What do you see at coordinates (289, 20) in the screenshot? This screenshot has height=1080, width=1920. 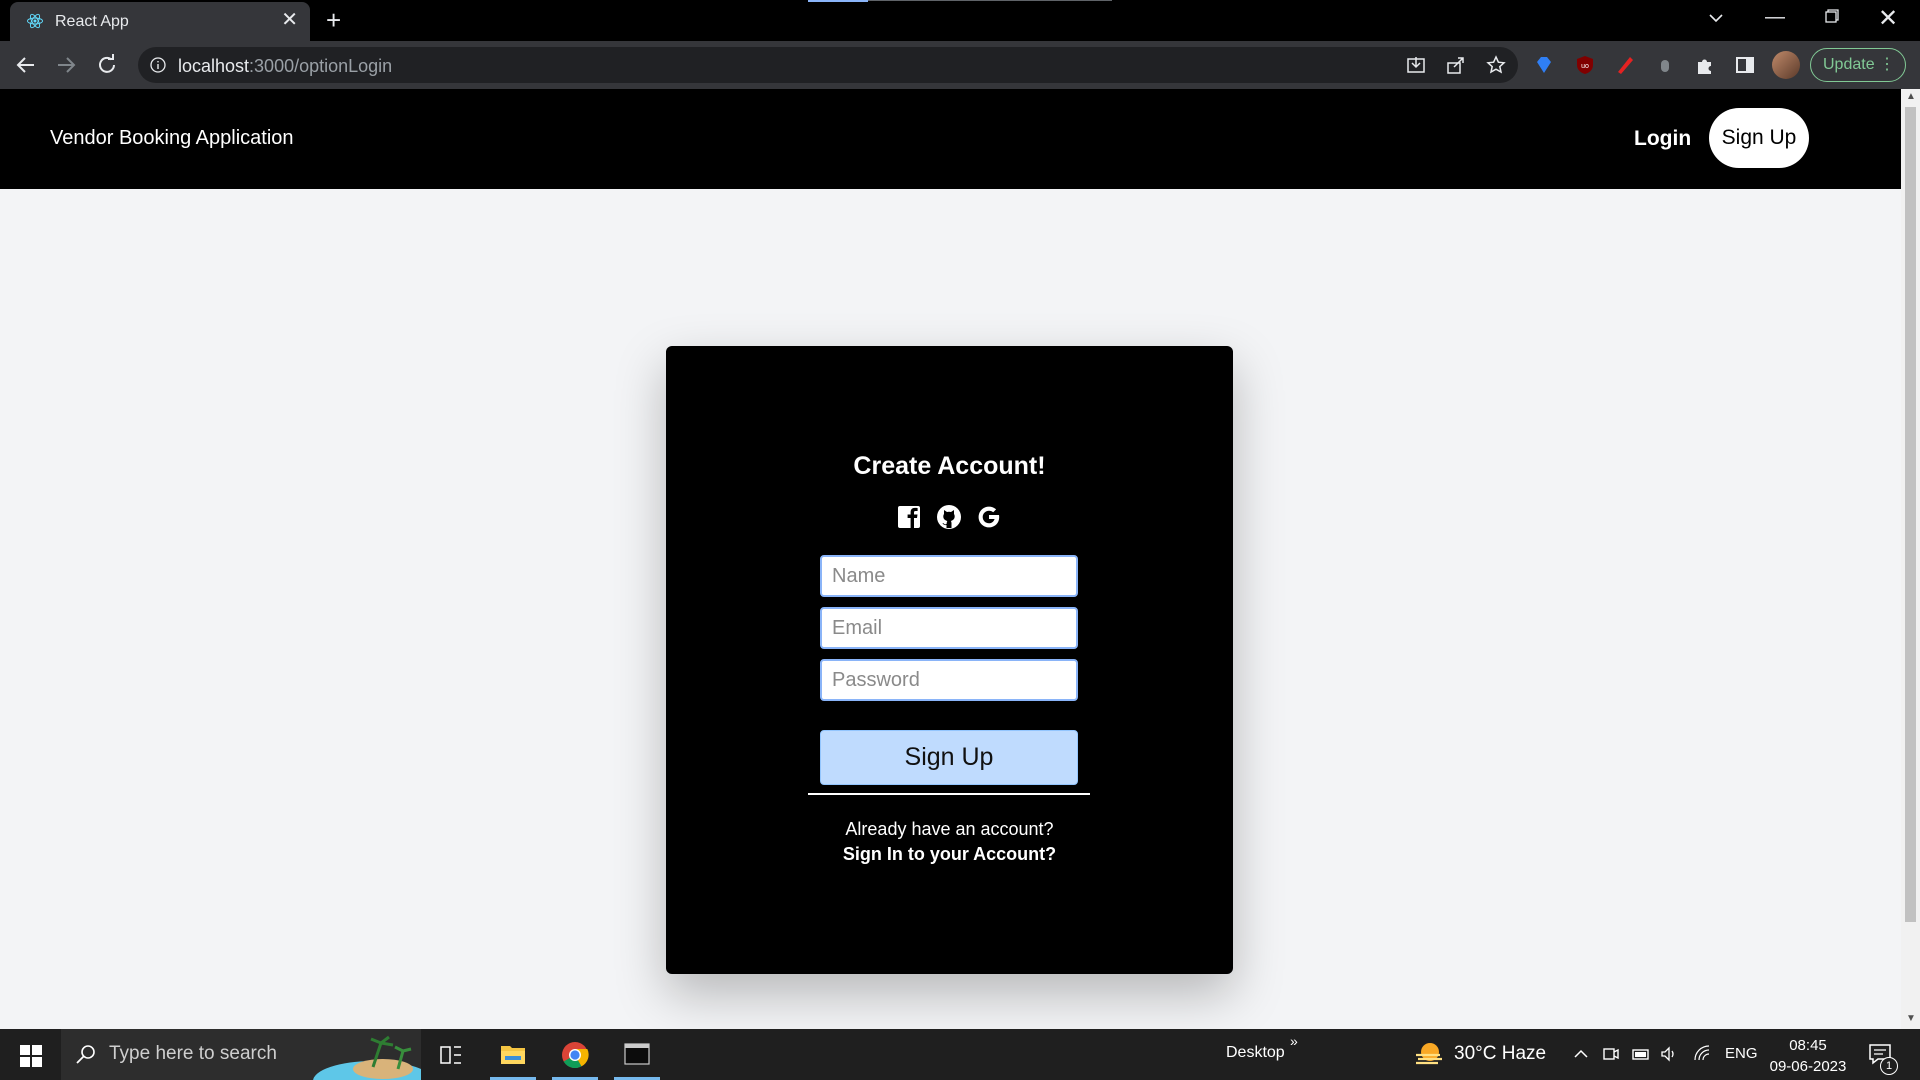 I see `close-tab-icon: ✕` at bounding box center [289, 20].